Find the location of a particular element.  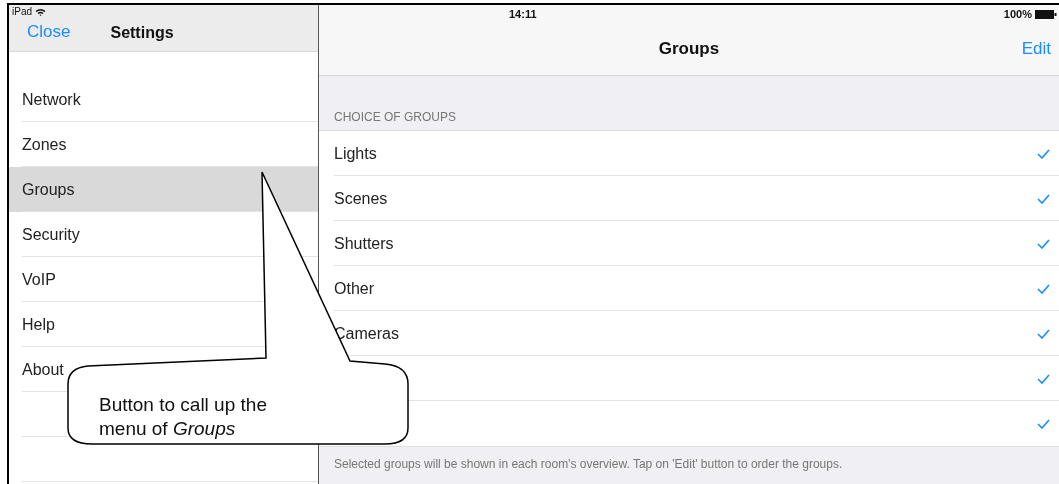

group-row: Scenes is located at coordinates (689, 198).